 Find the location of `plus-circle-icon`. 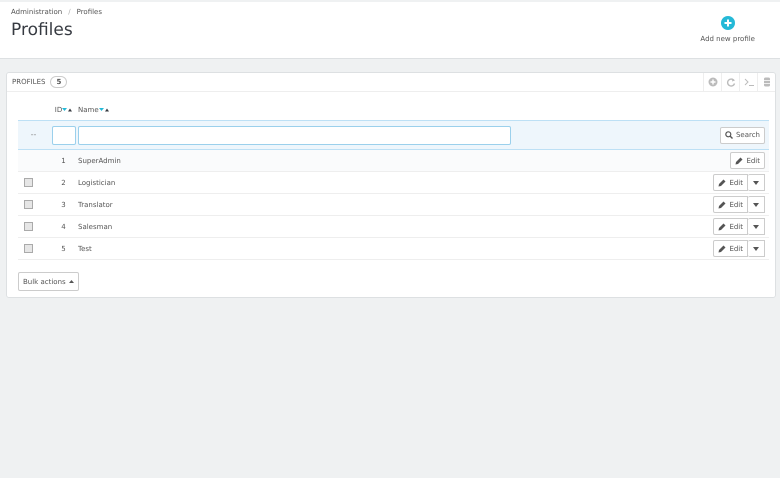

plus-circle-icon is located at coordinates (727, 23).